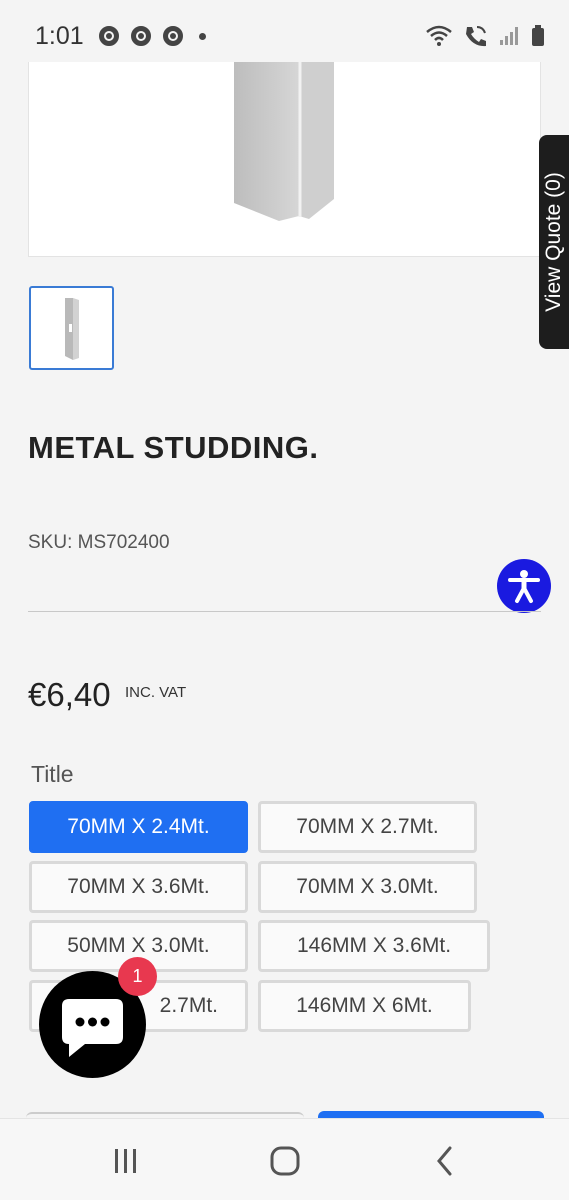 The width and height of the screenshot is (569, 1200). I want to click on option-70mm-3-6: 70MM X 3.6Mt., so click(138, 887).